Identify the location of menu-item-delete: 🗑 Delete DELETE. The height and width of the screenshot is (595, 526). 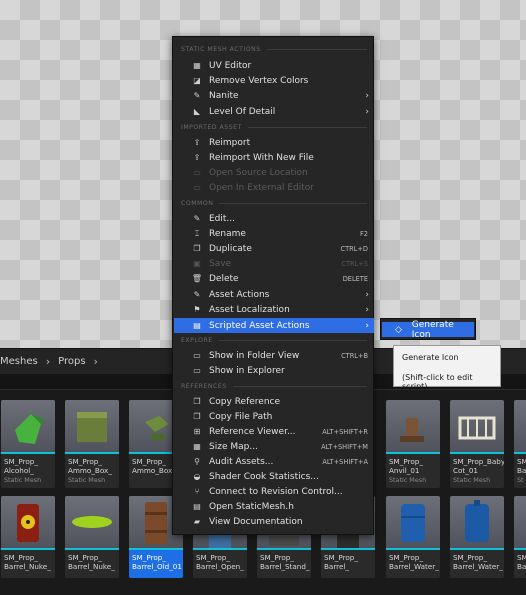
(274, 278).